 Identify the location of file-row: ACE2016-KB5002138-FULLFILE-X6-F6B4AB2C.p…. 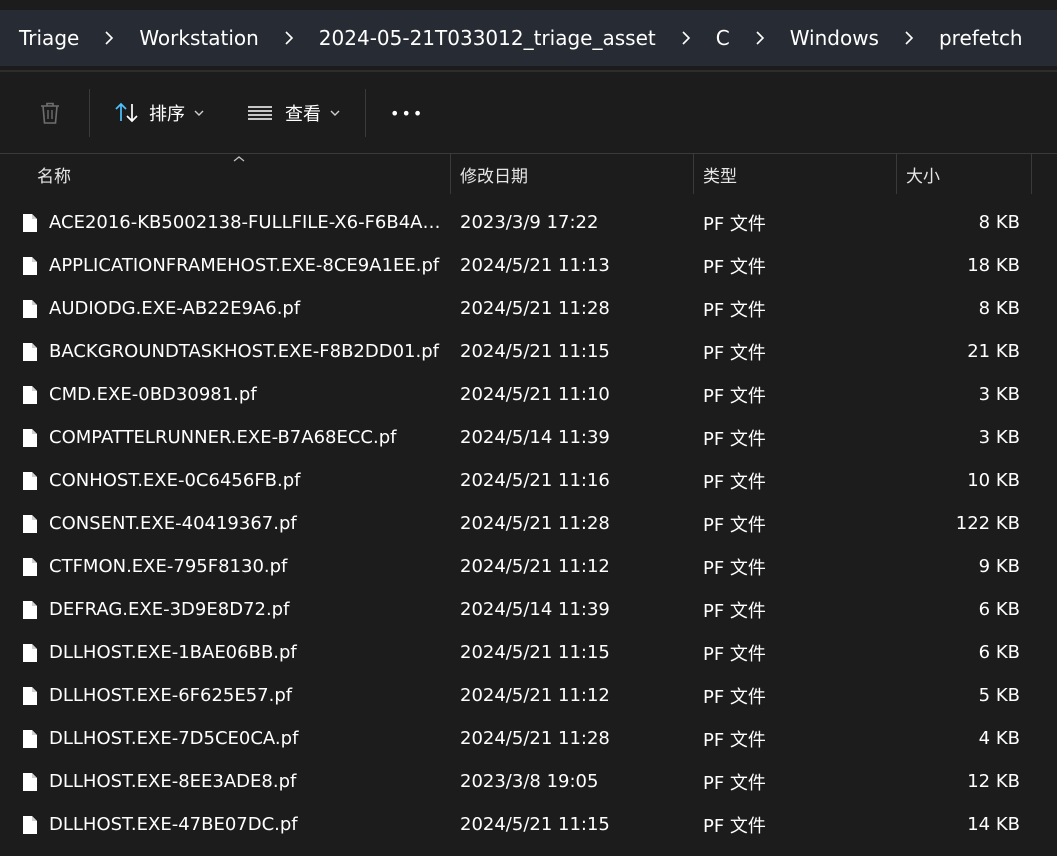
(528, 222).